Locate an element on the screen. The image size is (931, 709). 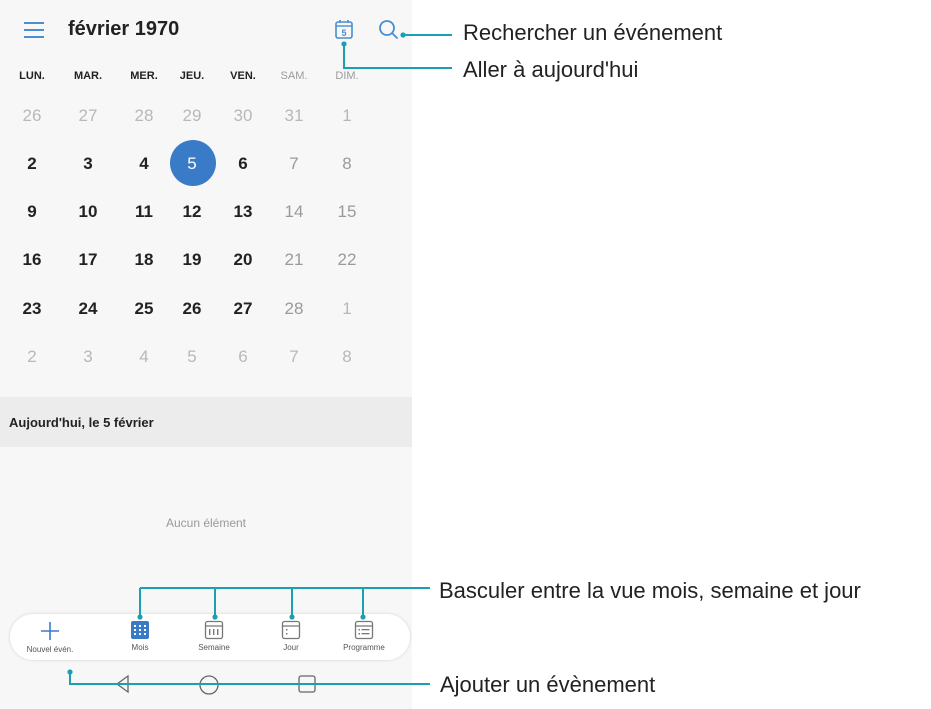
day-cell: 29 is located at coordinates (192, 116).